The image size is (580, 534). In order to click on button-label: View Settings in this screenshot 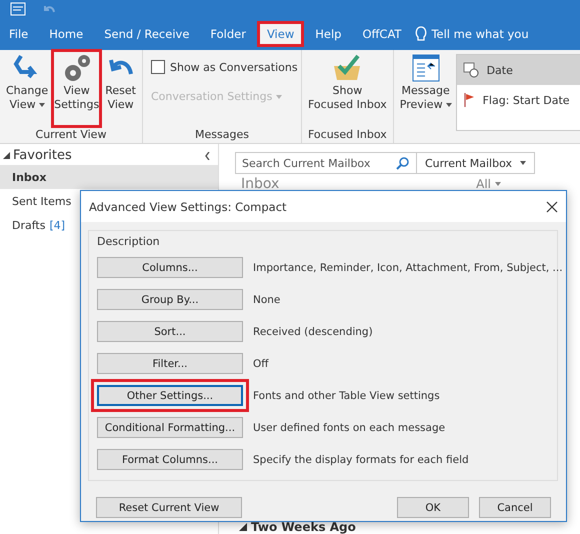, I will do `click(77, 98)`.